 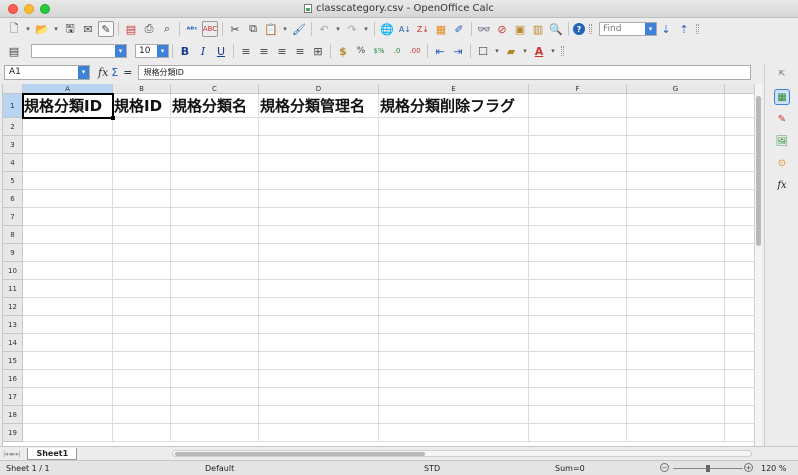 I want to click on cell-g4, so click(x=676, y=163).